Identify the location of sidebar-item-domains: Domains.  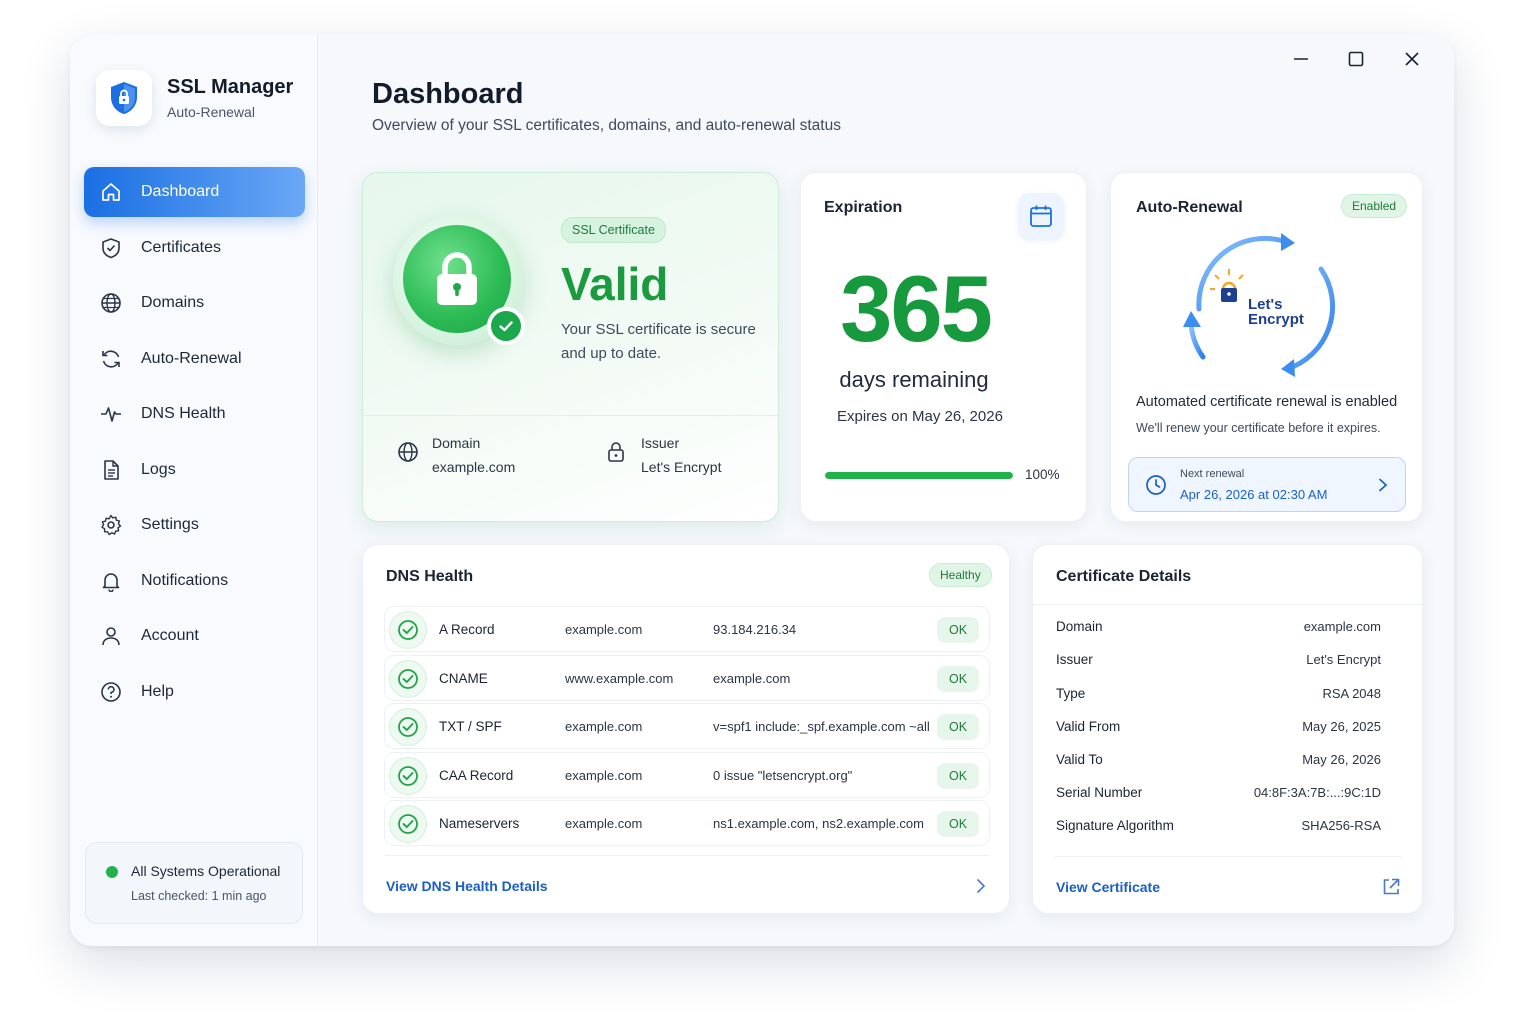
(194, 303).